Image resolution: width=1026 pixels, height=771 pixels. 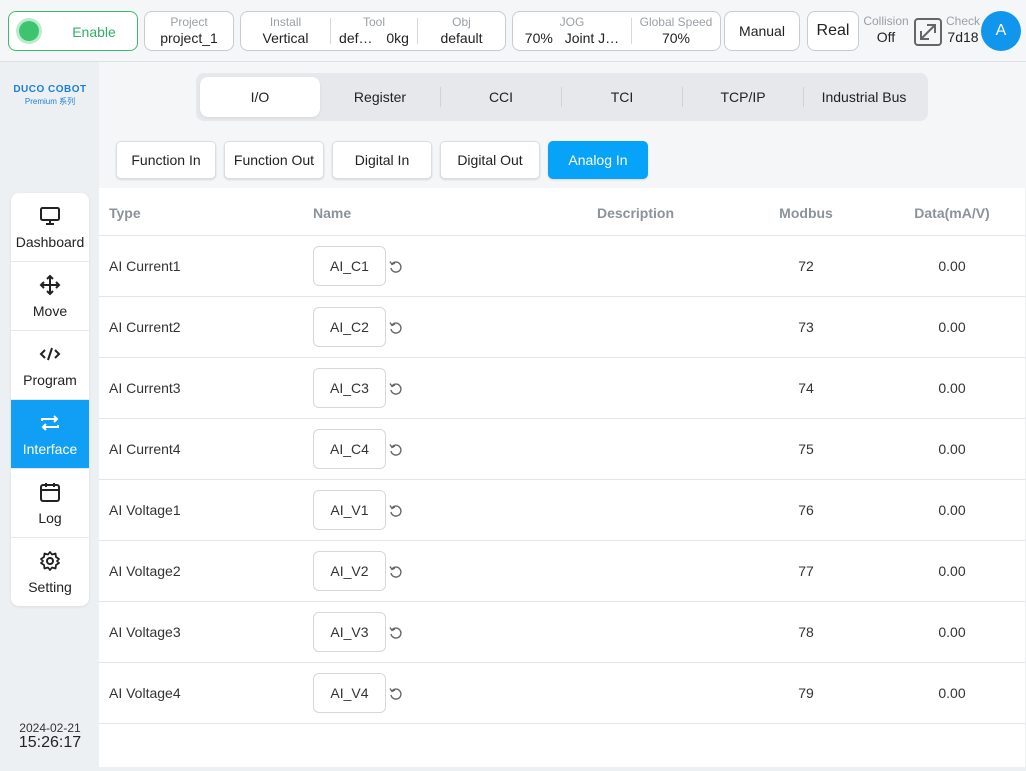 What do you see at coordinates (928, 32) in the screenshot?
I see `expand-icon` at bounding box center [928, 32].